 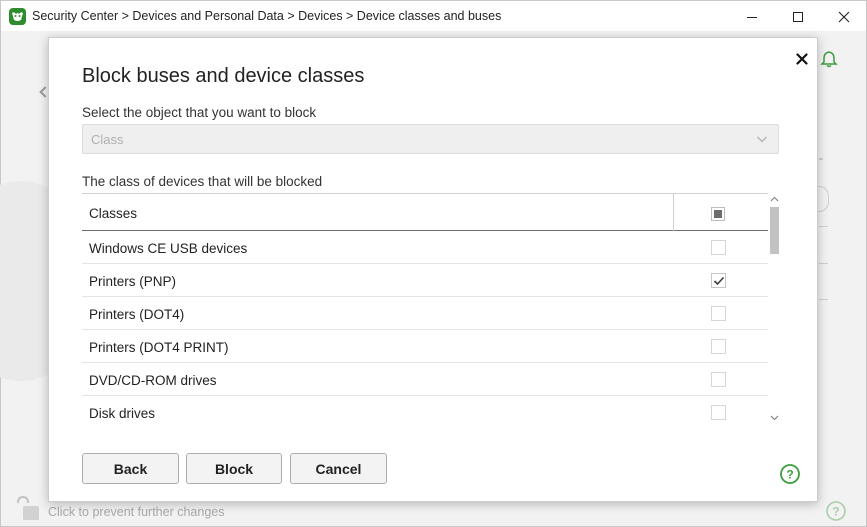 What do you see at coordinates (136, 512) in the screenshot?
I see `lock-status-text: Click to prevent further changes` at bounding box center [136, 512].